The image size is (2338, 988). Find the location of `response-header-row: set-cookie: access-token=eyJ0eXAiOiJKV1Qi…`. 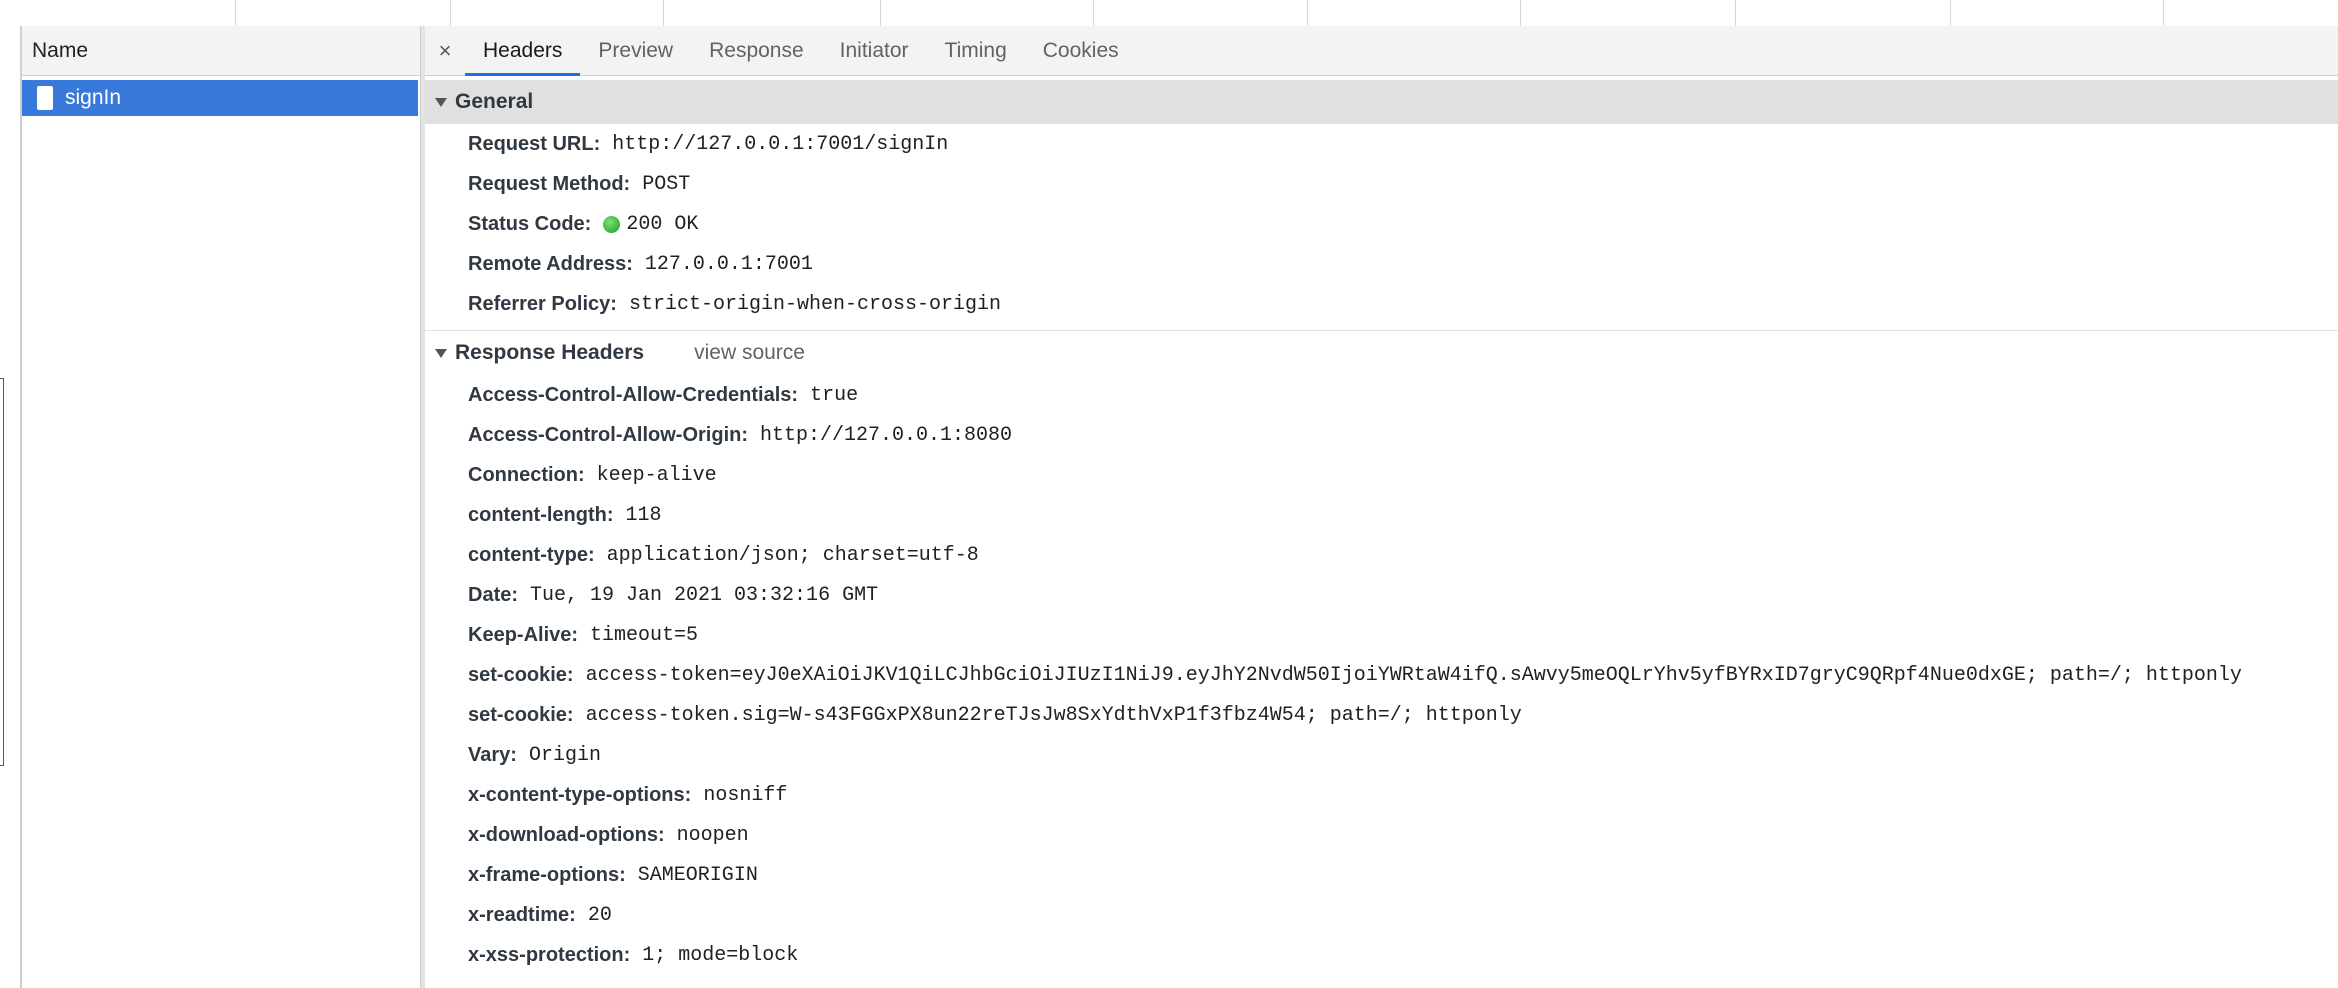

response-header-row: set-cookie: access-token=eyJ0eXAiOiJKV1Qi… is located at coordinates (1403, 675).